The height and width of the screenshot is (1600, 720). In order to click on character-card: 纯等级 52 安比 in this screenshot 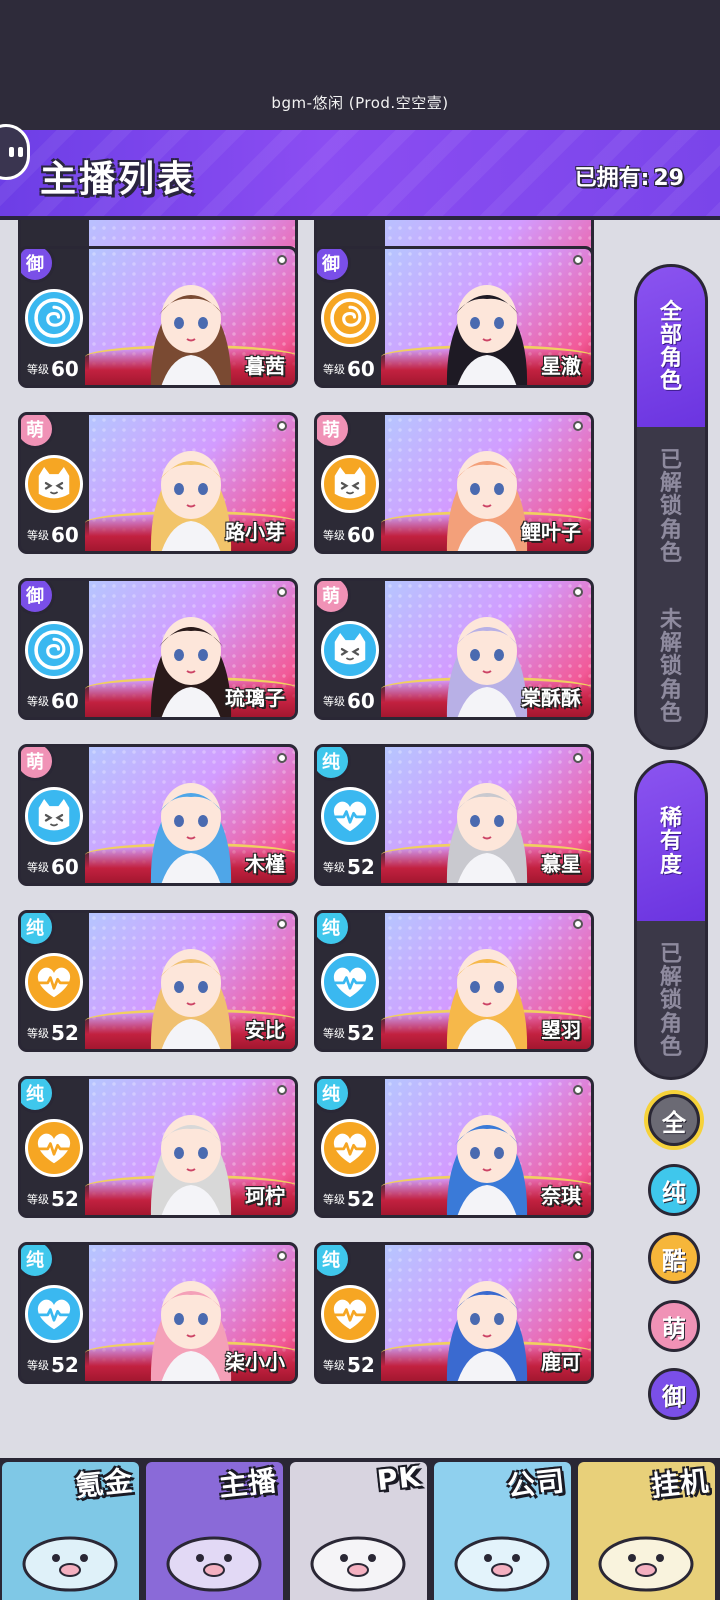, I will do `click(158, 981)`.